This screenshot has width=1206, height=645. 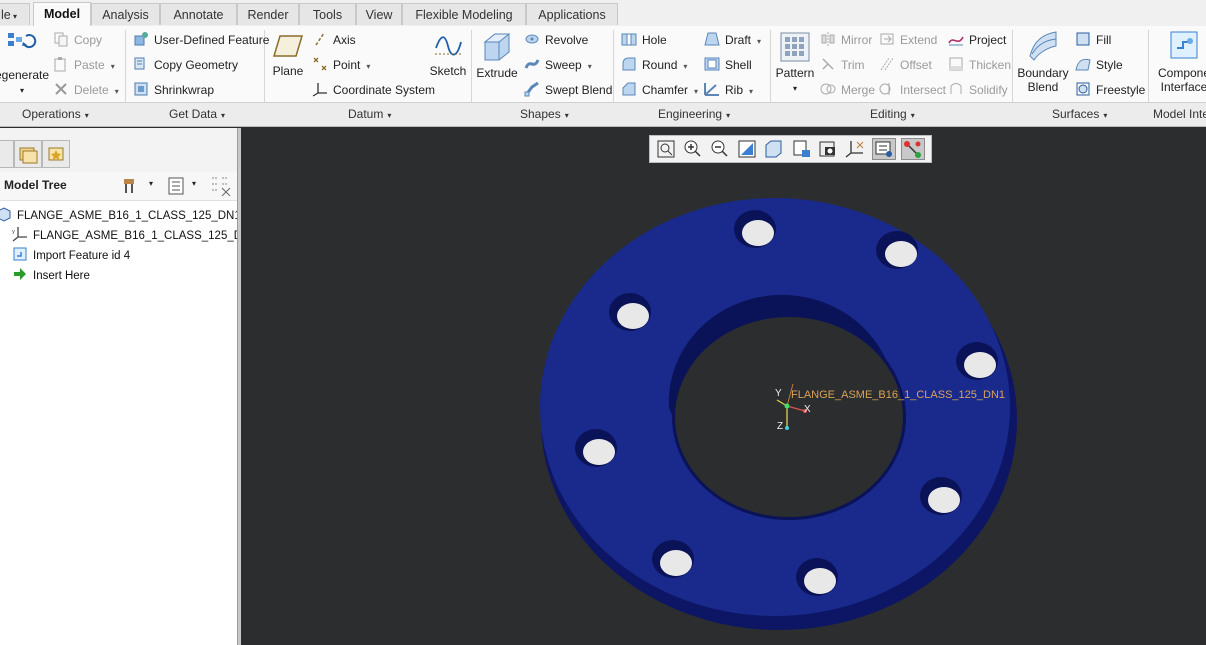 What do you see at coordinates (77, 40) in the screenshot?
I see `copy-button: Copy` at bounding box center [77, 40].